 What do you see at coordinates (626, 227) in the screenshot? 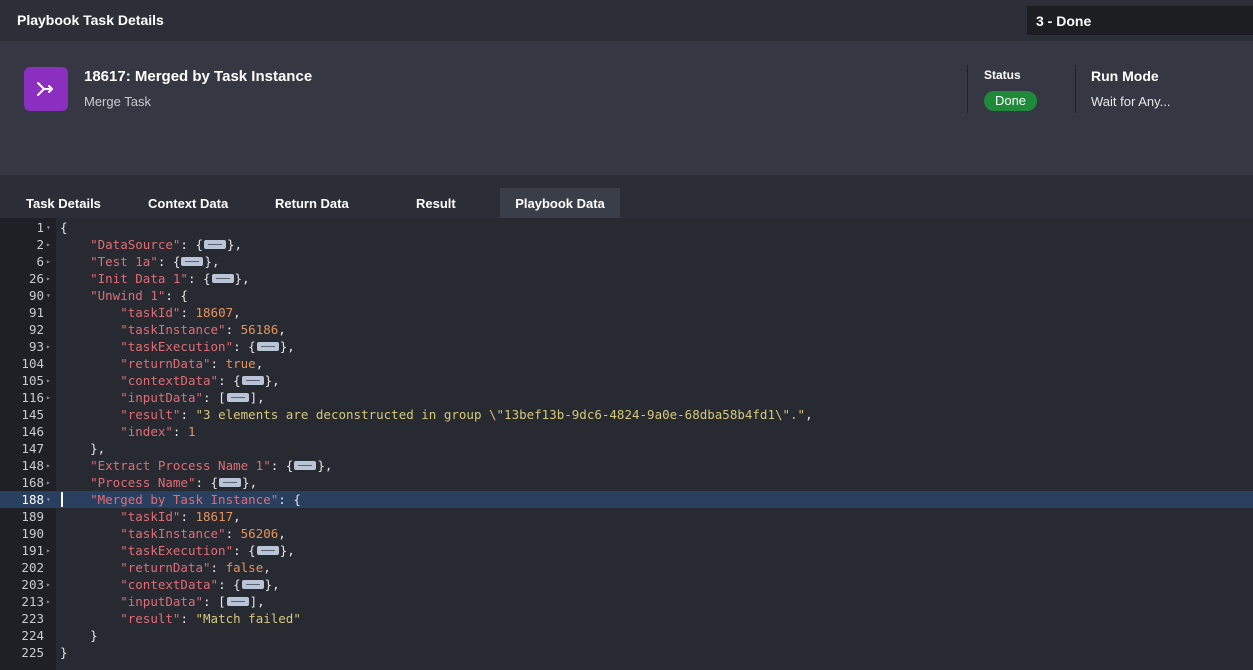
I see `code-line: 1 ▾ {` at bounding box center [626, 227].